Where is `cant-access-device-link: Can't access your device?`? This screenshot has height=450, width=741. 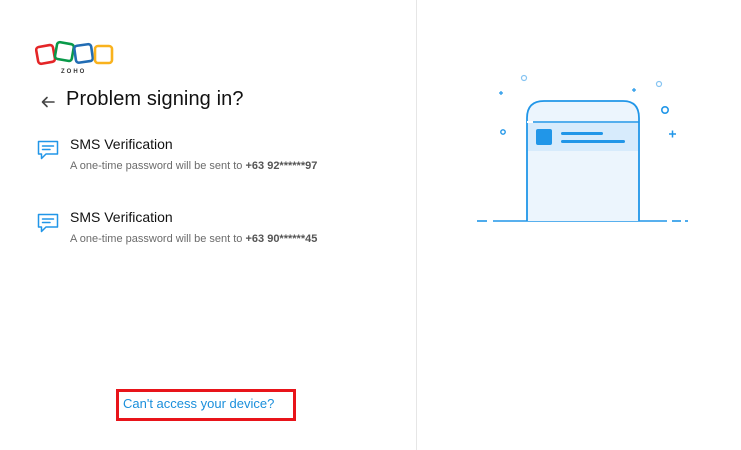 cant-access-device-link: Can't access your device? is located at coordinates (198, 403).